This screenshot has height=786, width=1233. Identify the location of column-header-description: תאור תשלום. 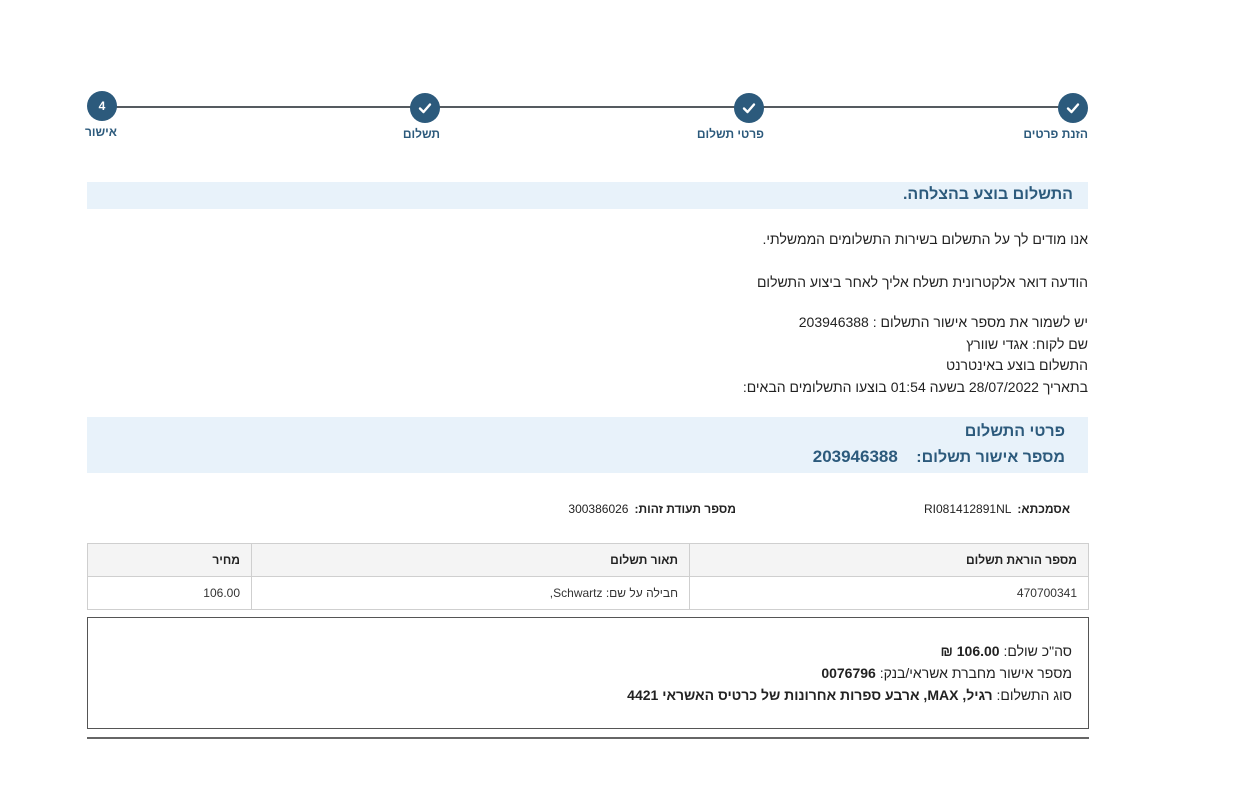
(470, 560).